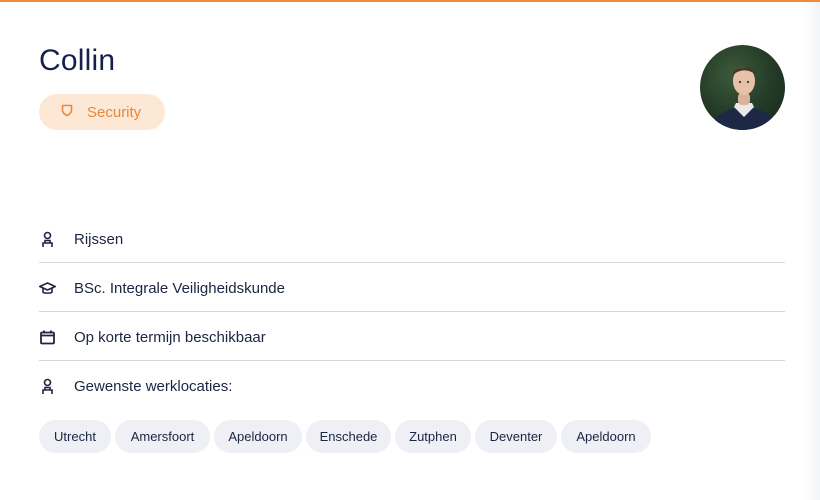 The width and height of the screenshot is (820, 500). Describe the element at coordinates (410, 1) in the screenshot. I see `top-accent-line` at that location.